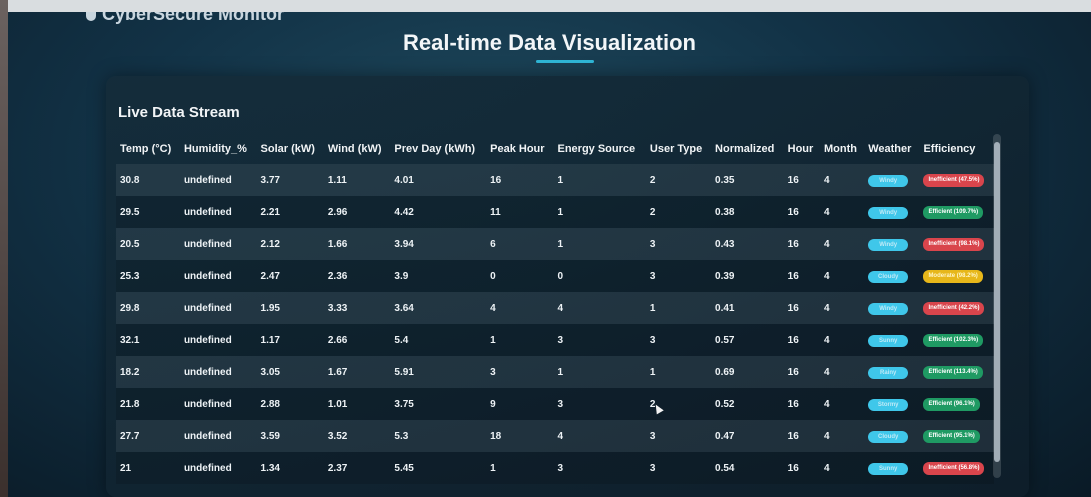  Describe the element at coordinates (193, 18) in the screenshot. I see `brand-label: CyberSecure Monitor` at that location.